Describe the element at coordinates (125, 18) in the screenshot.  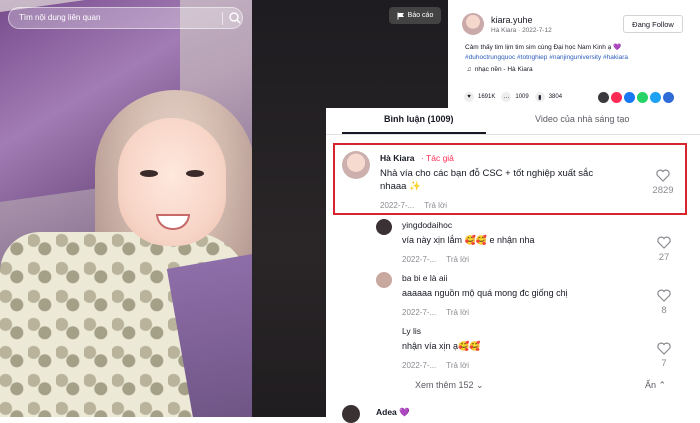
I see `search-bar: Tìm nội dung liên quan` at that location.